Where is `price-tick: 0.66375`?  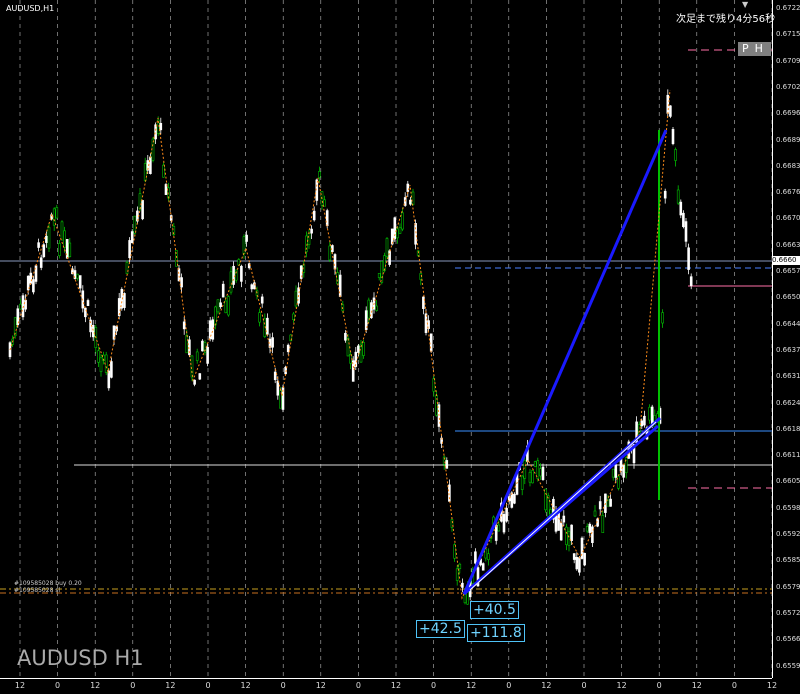
price-tick: 0.66375 is located at coordinates (788, 349).